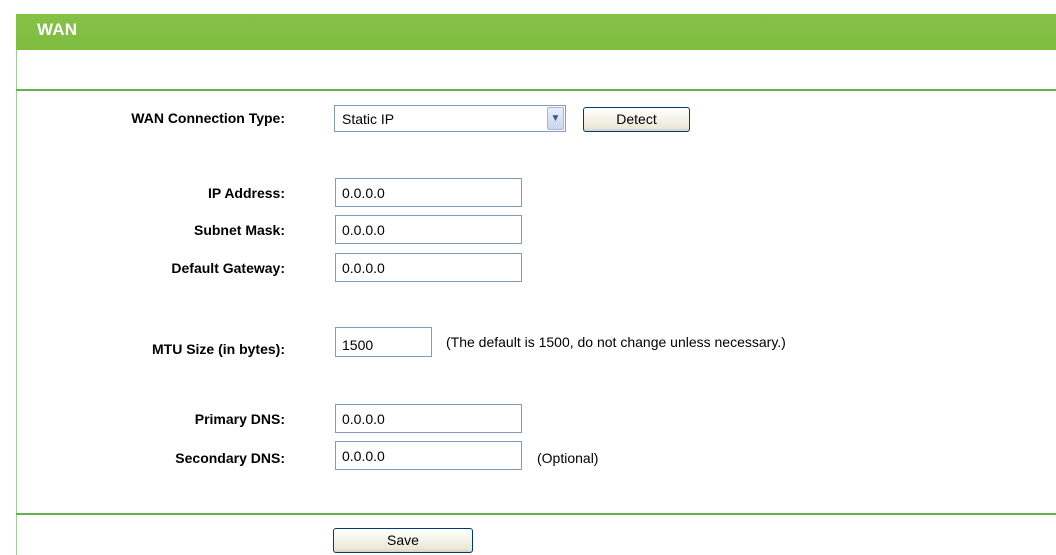 The image size is (1056, 555). Describe the element at coordinates (450, 118) in the screenshot. I see `wan-connection-type-select: Static IP ▼` at that location.